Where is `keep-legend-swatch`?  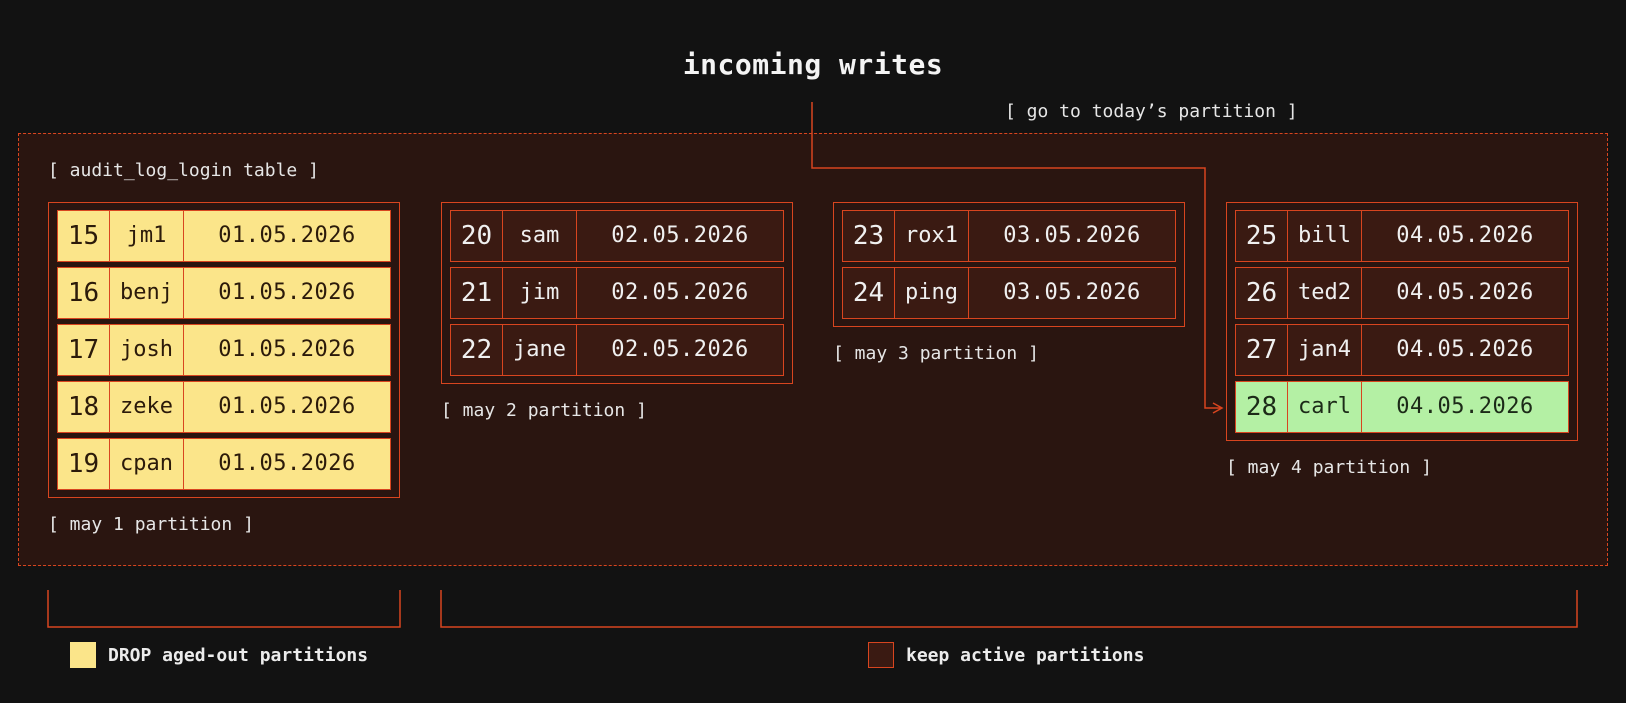
keep-legend-swatch is located at coordinates (881, 655).